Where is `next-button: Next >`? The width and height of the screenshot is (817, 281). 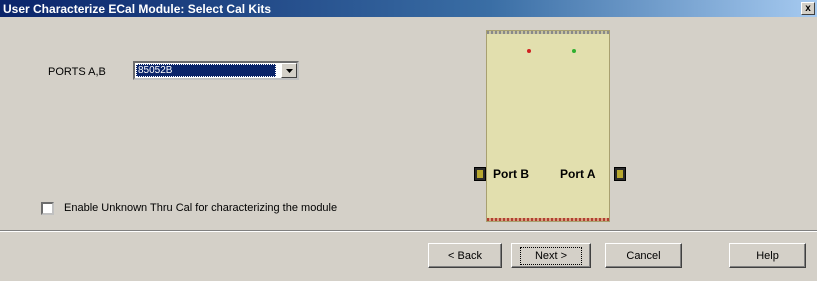 next-button: Next > is located at coordinates (551, 255).